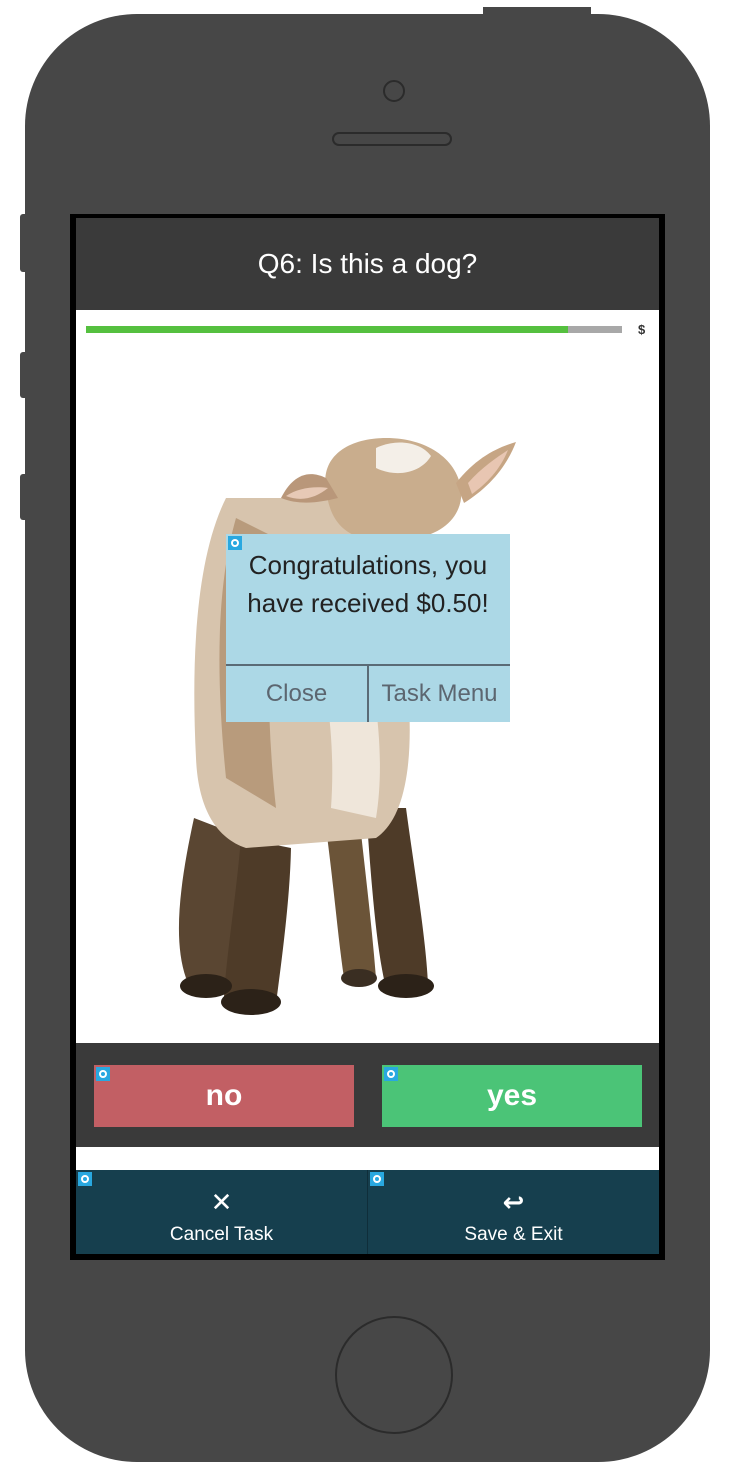  I want to click on yes-button: yes, so click(512, 1096).